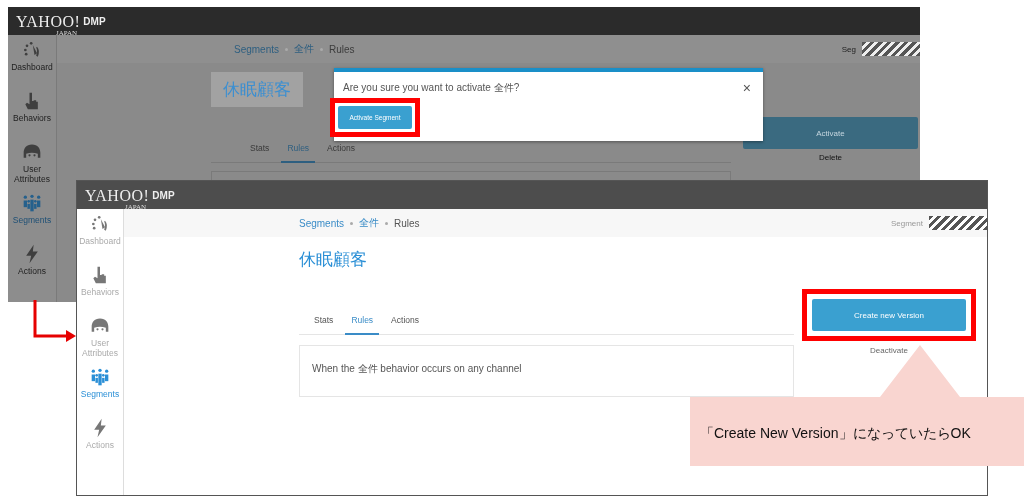 This screenshot has width=1024, height=504. What do you see at coordinates (432, 88) in the screenshot?
I see `dialog-message: Are you sure you want to activate 全件?` at bounding box center [432, 88].